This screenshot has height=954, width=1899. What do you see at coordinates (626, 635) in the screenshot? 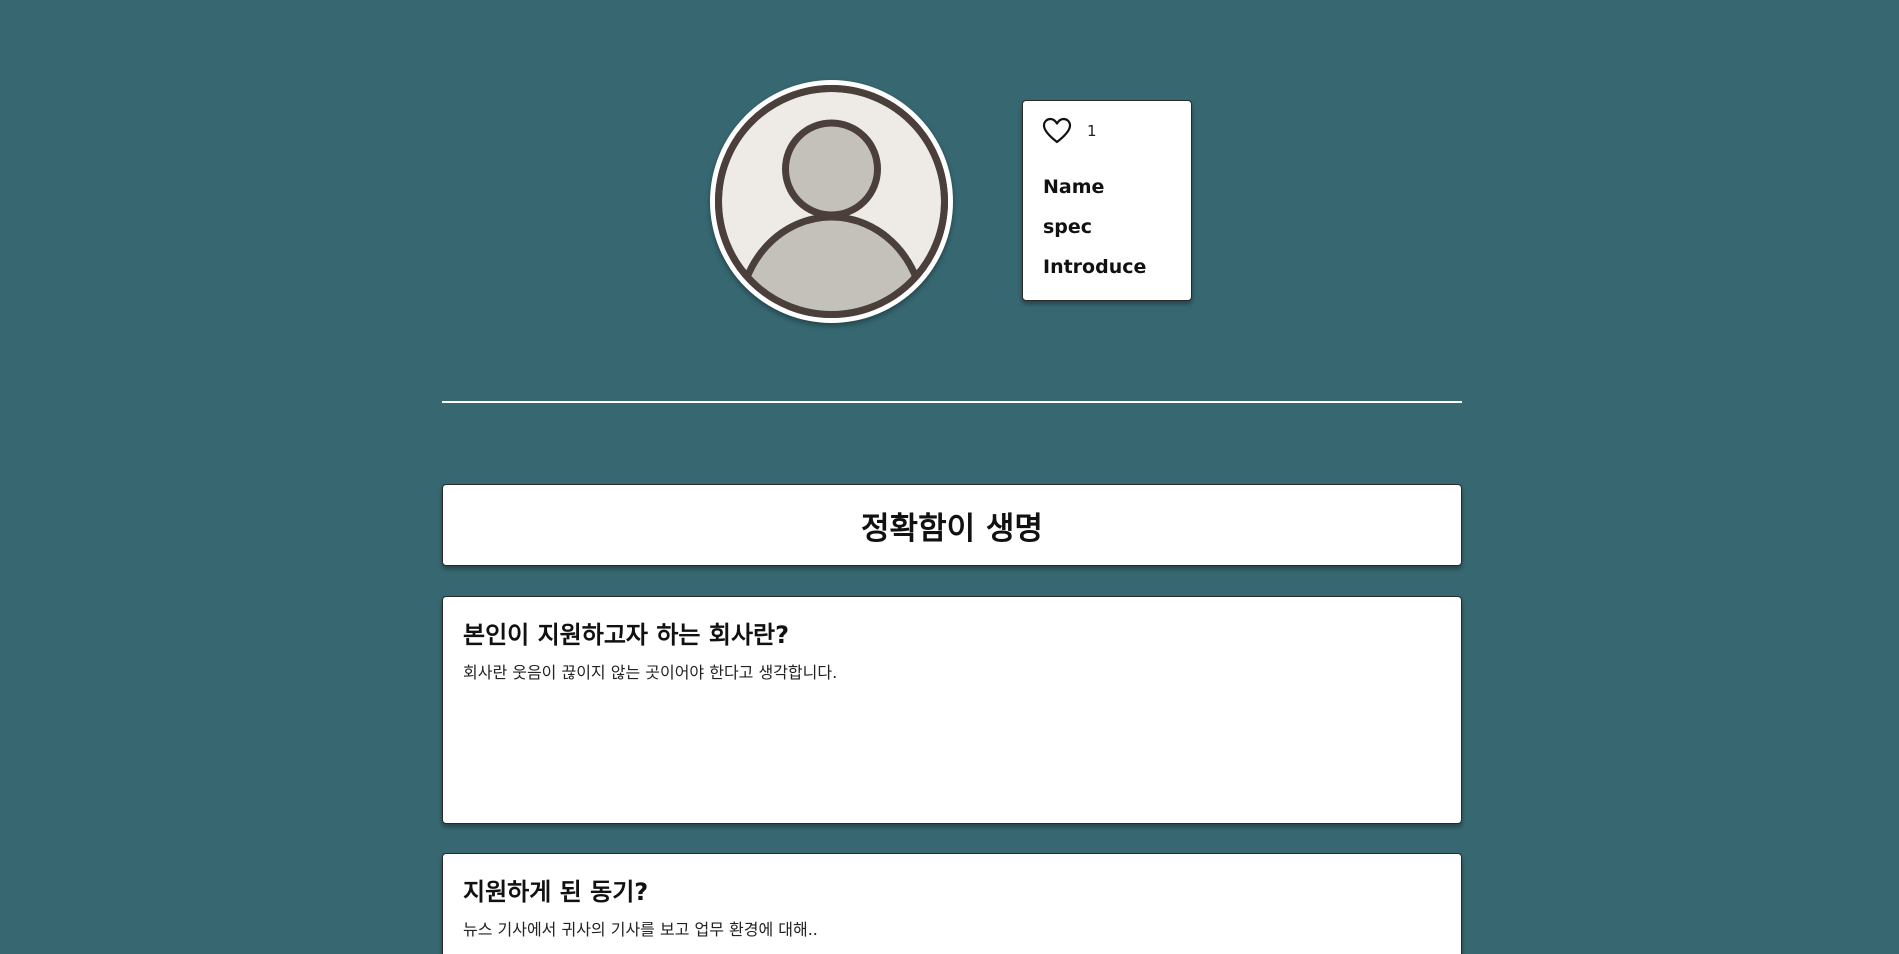
I see `qa-question: 본인이 지원하고자 하는 회사란?` at bounding box center [626, 635].